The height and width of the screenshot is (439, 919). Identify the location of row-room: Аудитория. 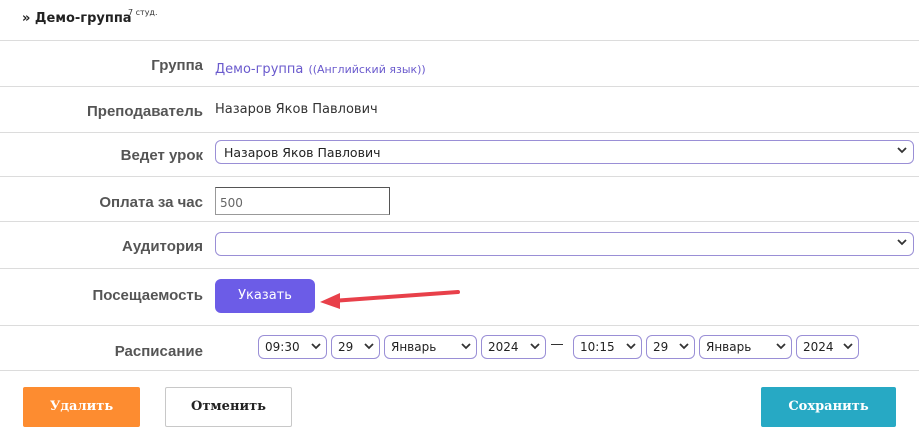
(459, 245).